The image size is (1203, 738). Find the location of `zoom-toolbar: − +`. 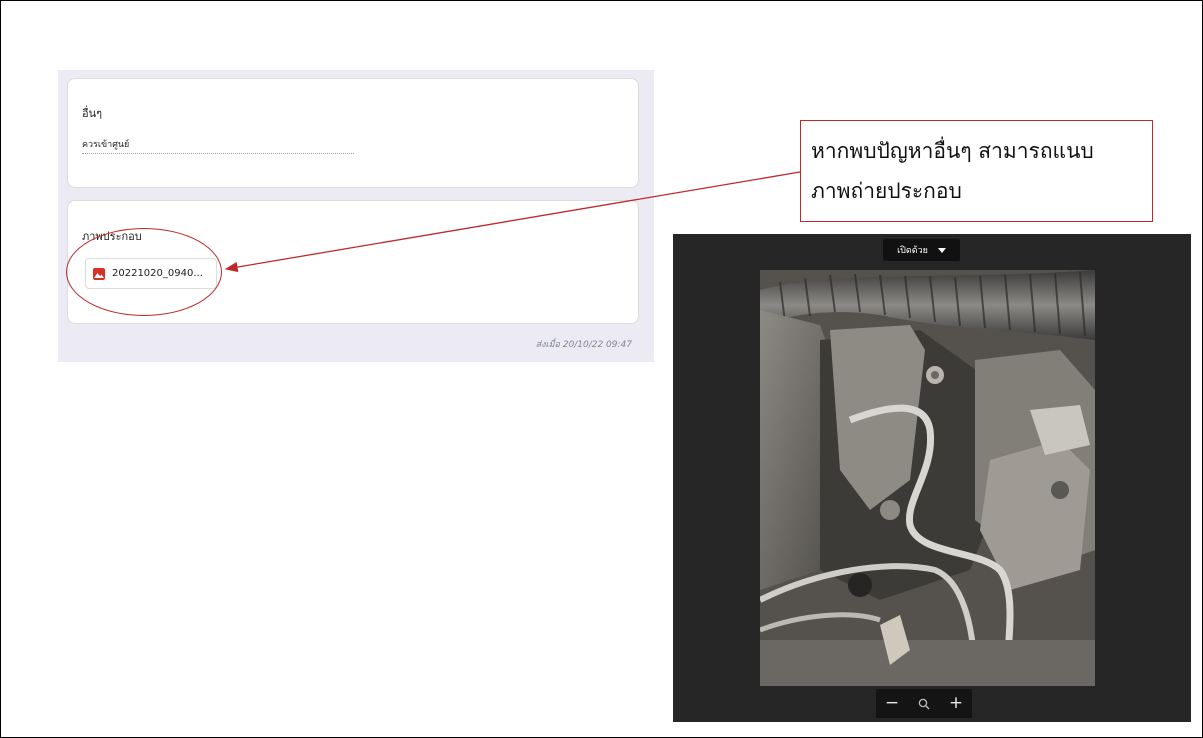

zoom-toolbar: − + is located at coordinates (924, 703).